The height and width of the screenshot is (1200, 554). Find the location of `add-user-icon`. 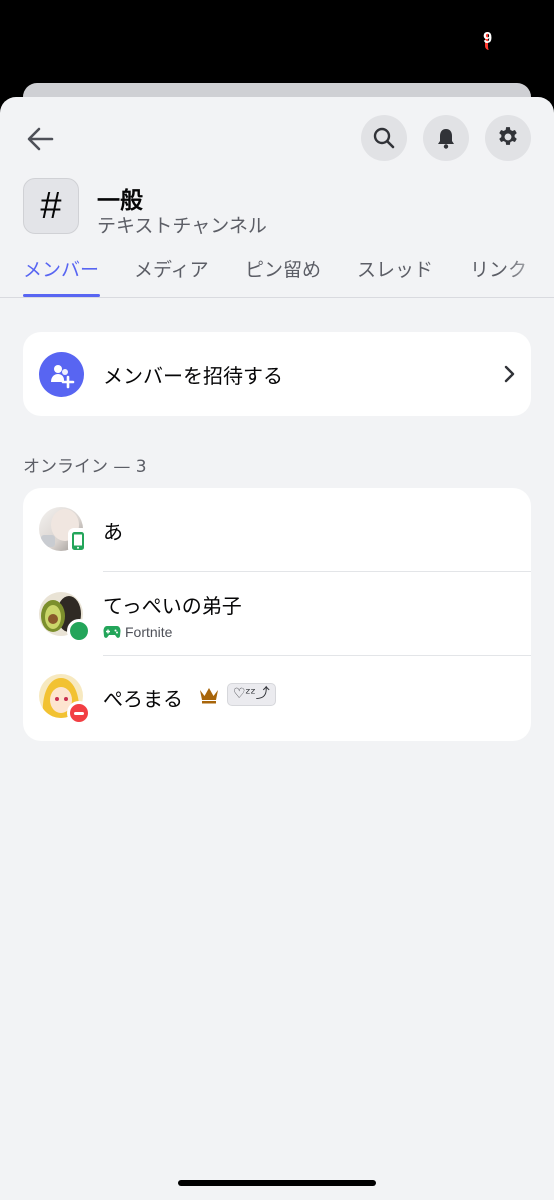

add-user-icon is located at coordinates (61, 374).